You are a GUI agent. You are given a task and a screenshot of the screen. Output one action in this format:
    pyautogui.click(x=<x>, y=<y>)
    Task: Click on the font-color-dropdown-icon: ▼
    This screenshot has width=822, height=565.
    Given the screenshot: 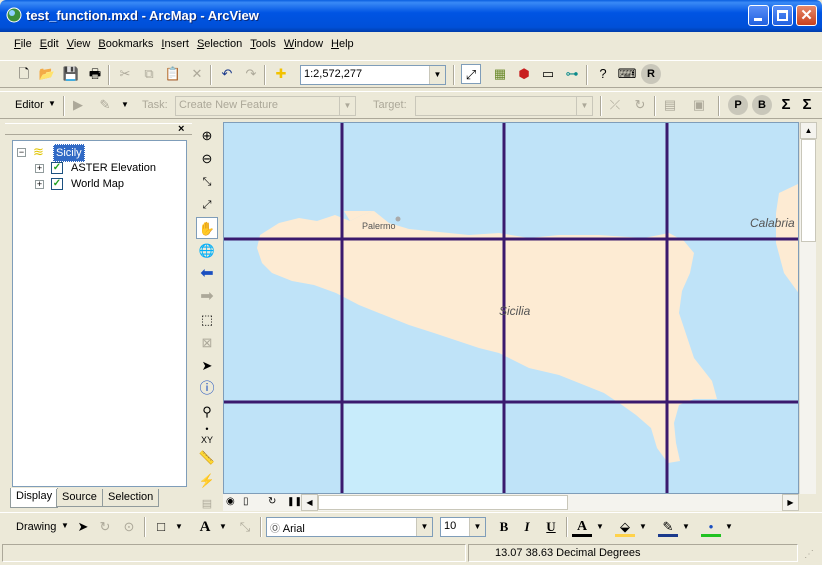 What is the action you would take?
    pyautogui.click(x=600, y=526)
    